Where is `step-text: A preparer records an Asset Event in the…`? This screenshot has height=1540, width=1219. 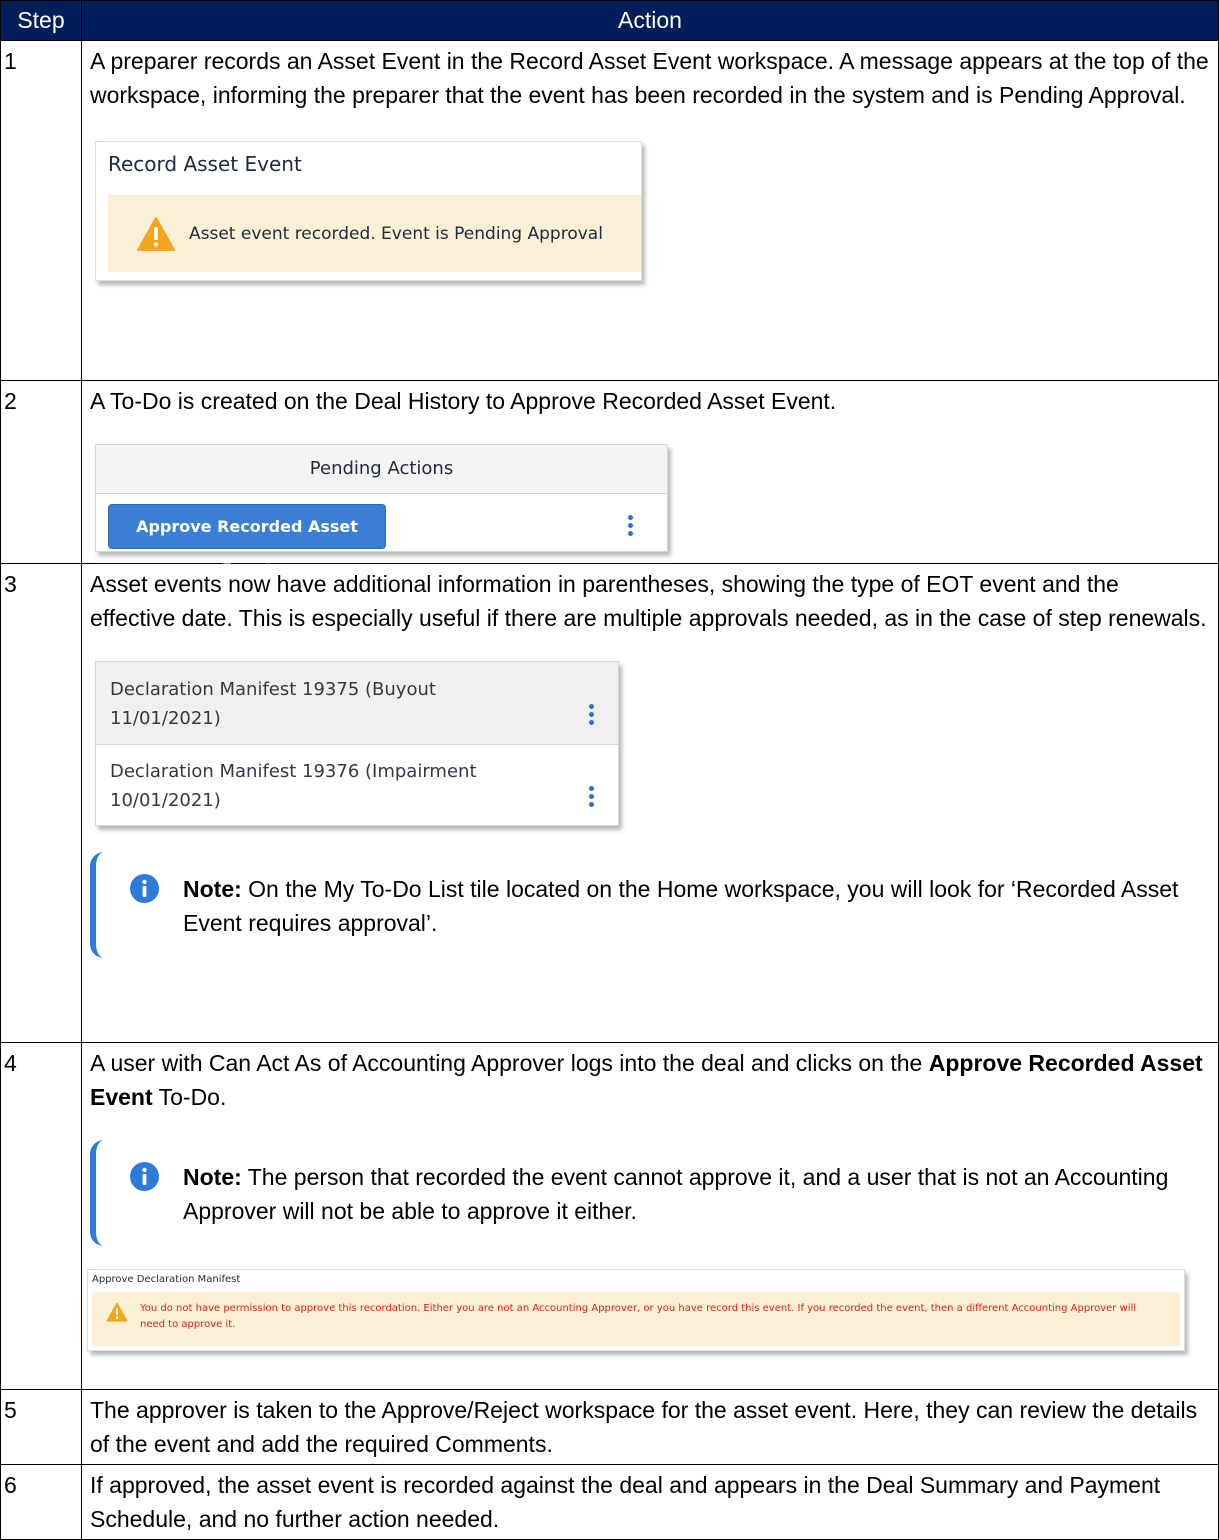 step-text: A preparer records an Asset Event in the… is located at coordinates (649, 78).